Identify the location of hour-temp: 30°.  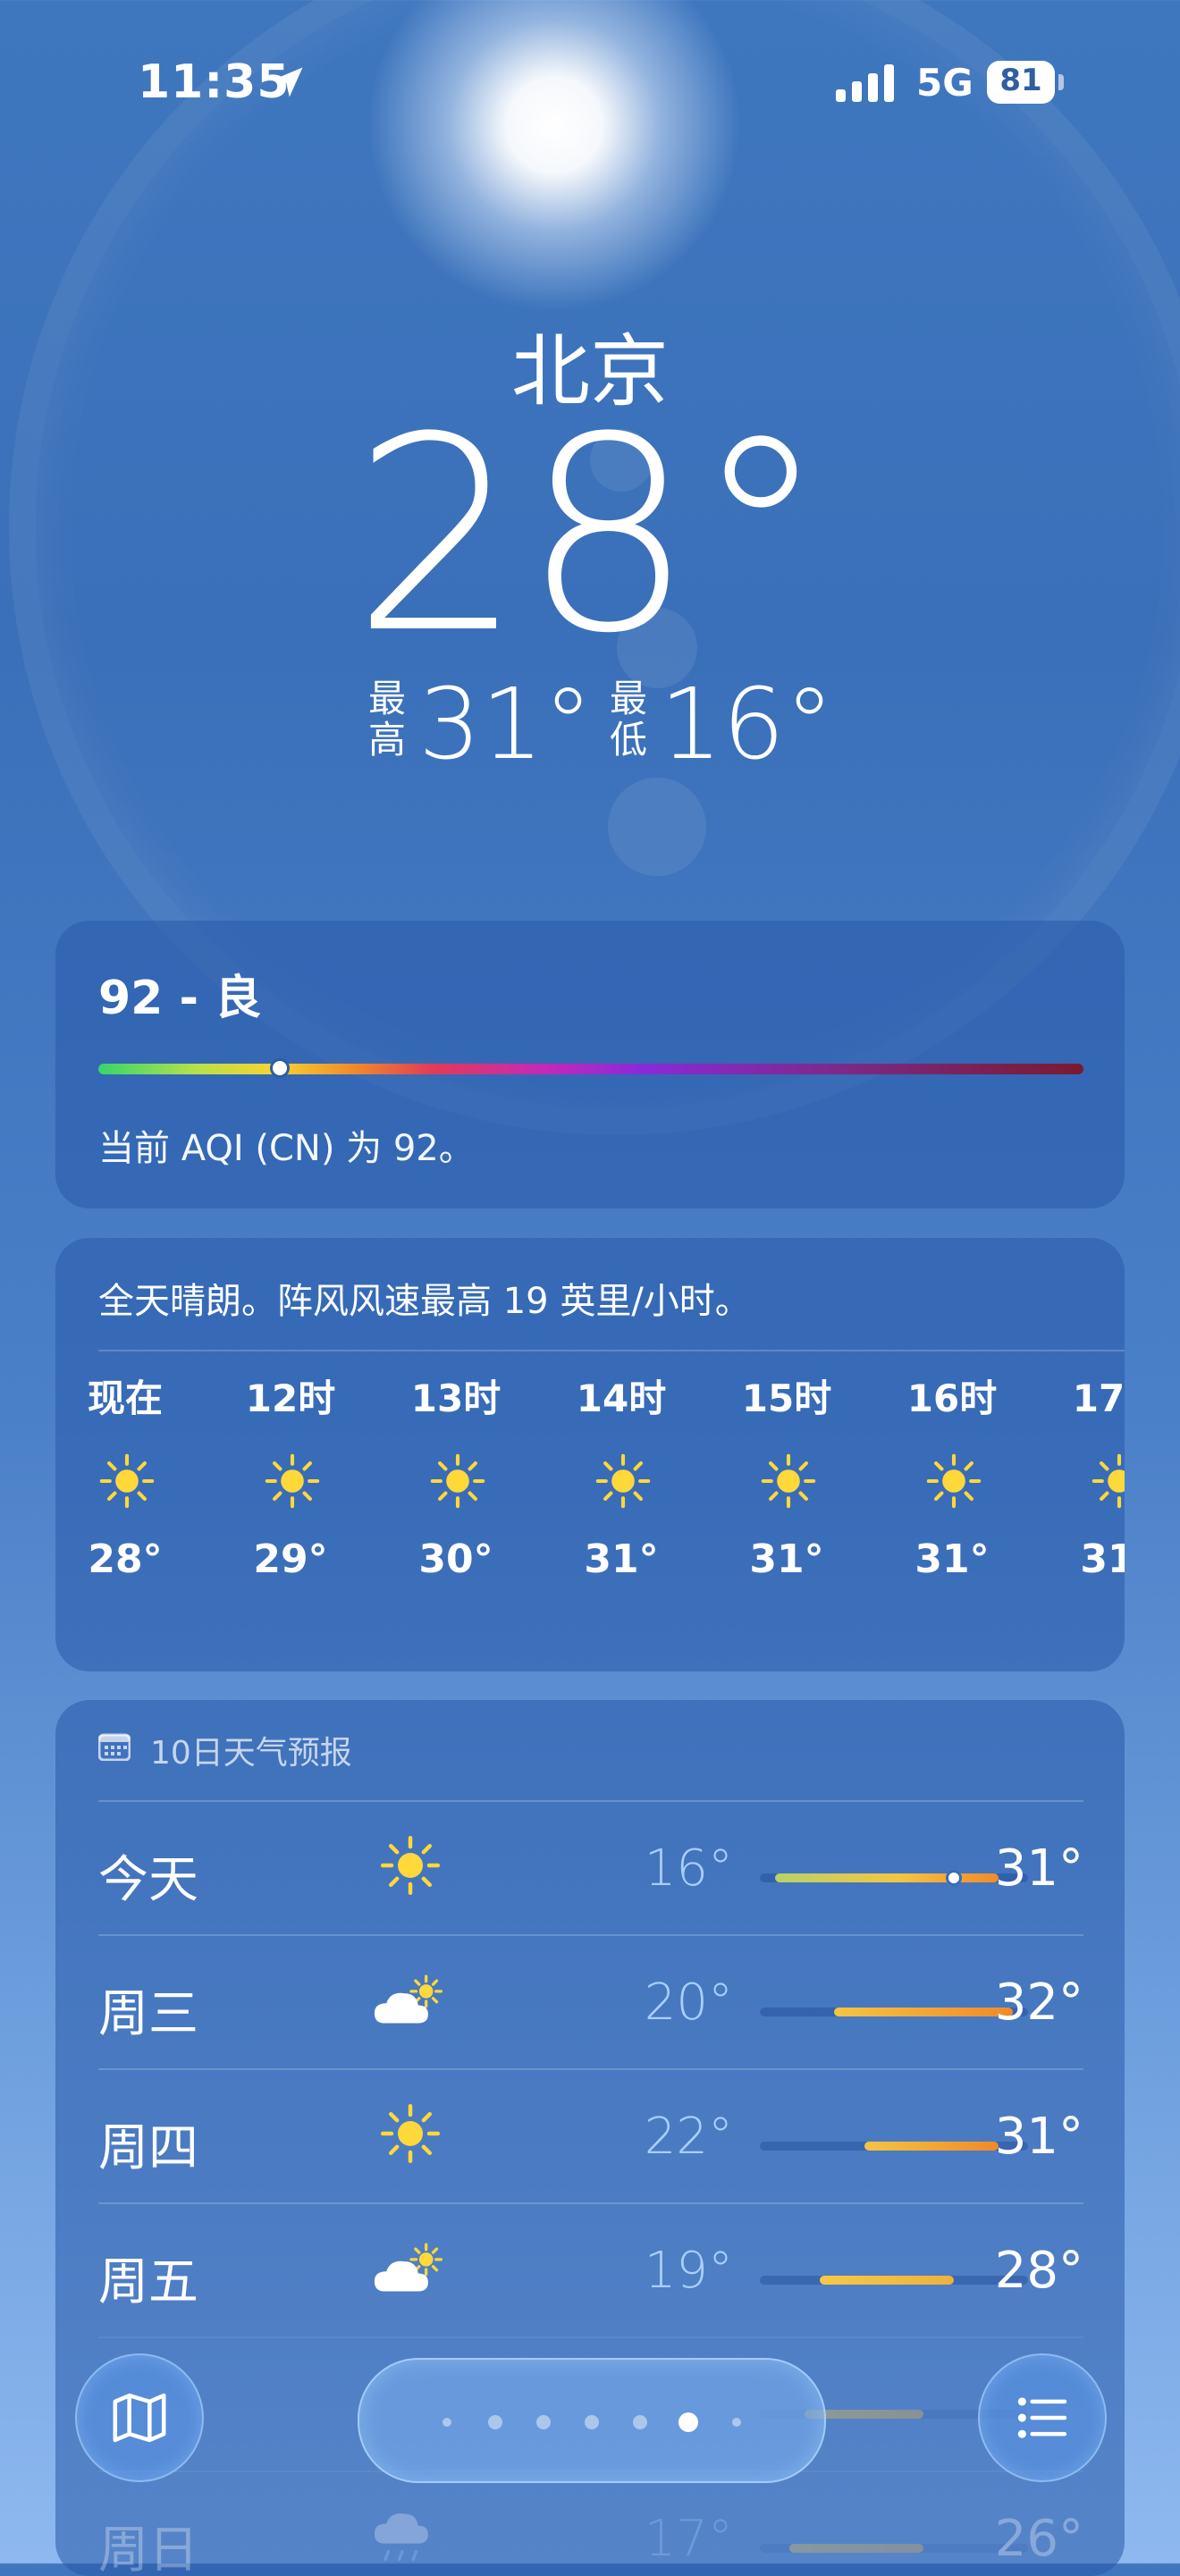
(455, 1559).